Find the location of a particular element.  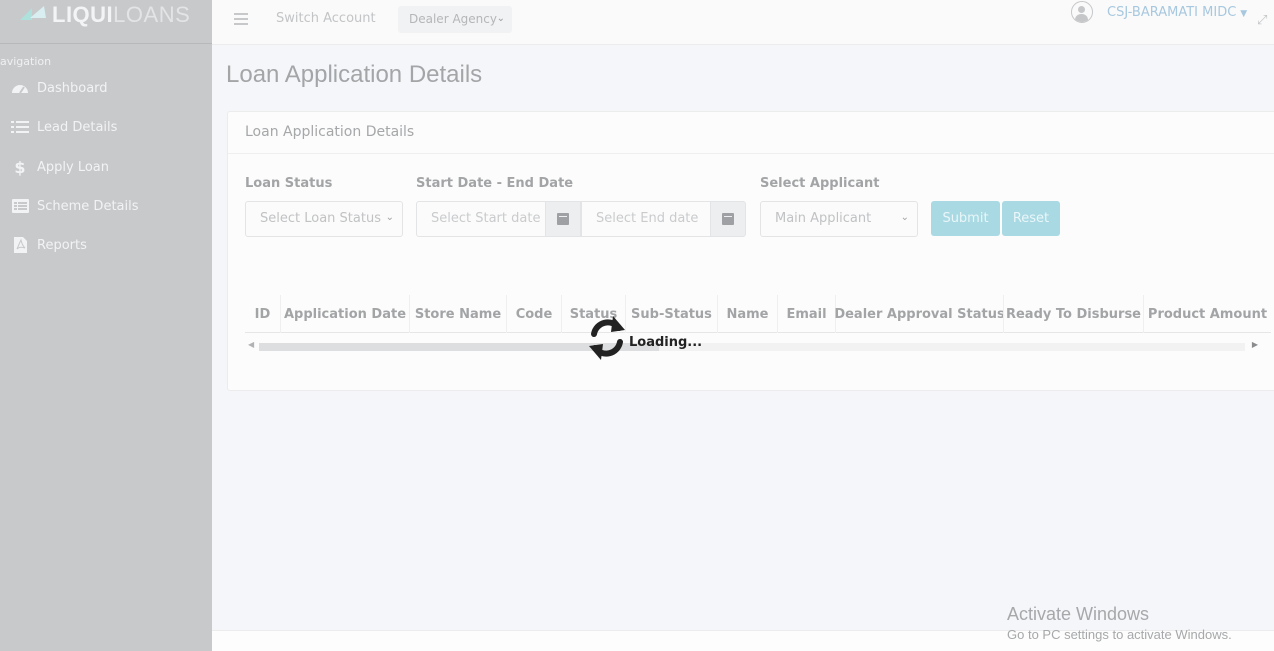

hamburger-menu-icon is located at coordinates (241, 19).